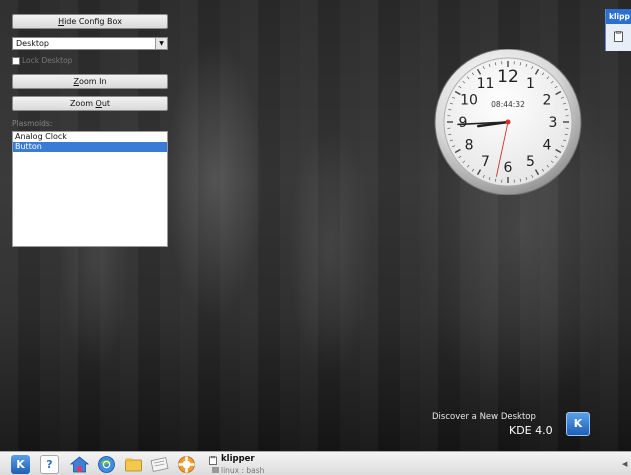  I want to click on panel-scroll-arrow-icon: ◀, so click(624, 464).